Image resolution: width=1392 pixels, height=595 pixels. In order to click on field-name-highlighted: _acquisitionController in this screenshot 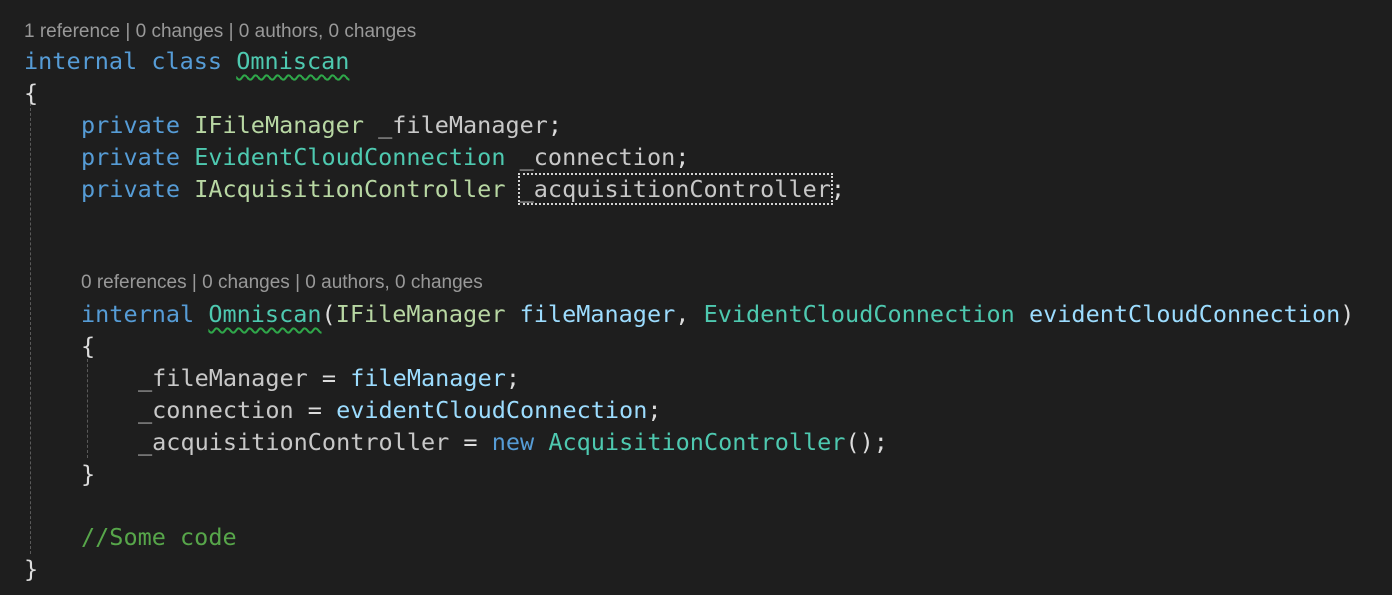, I will do `click(675, 189)`.